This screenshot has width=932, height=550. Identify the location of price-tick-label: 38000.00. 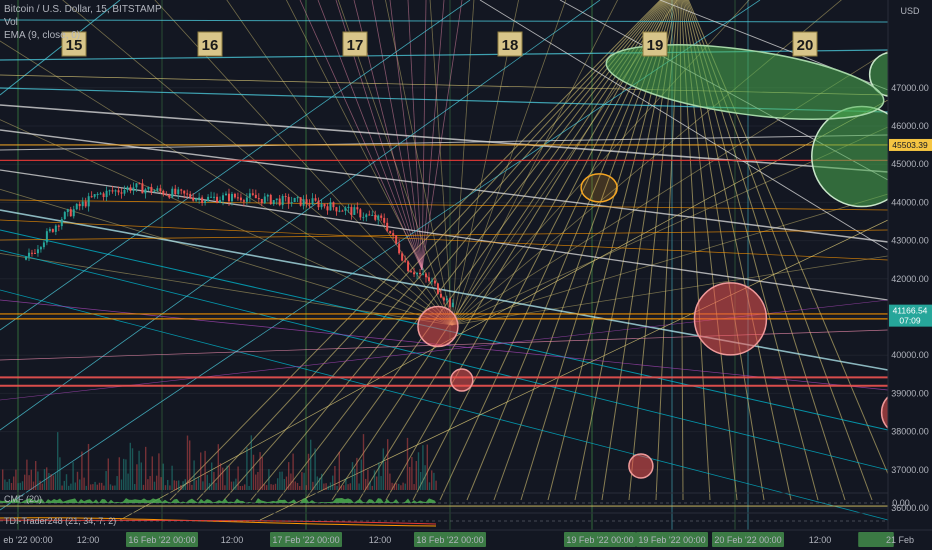
(910, 432).